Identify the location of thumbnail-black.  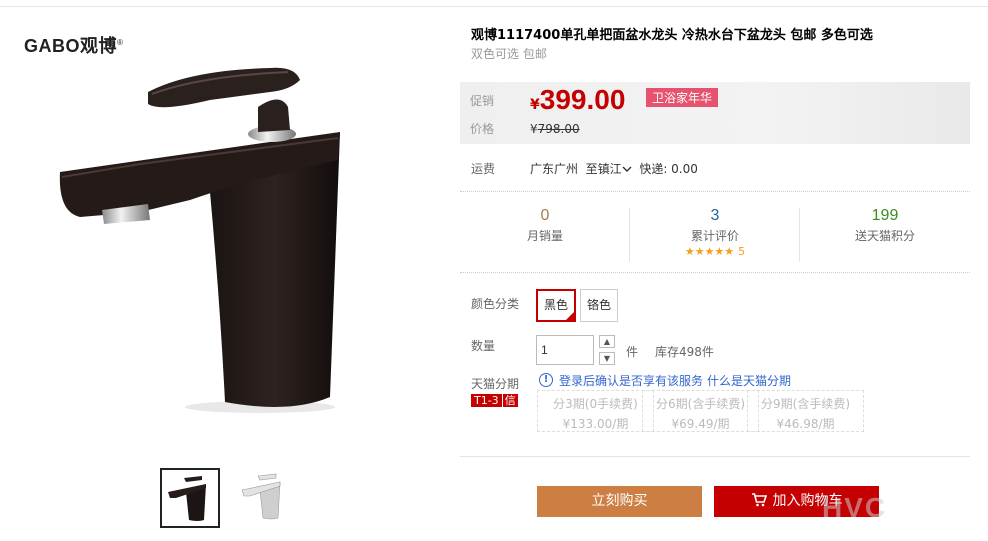
(190, 498).